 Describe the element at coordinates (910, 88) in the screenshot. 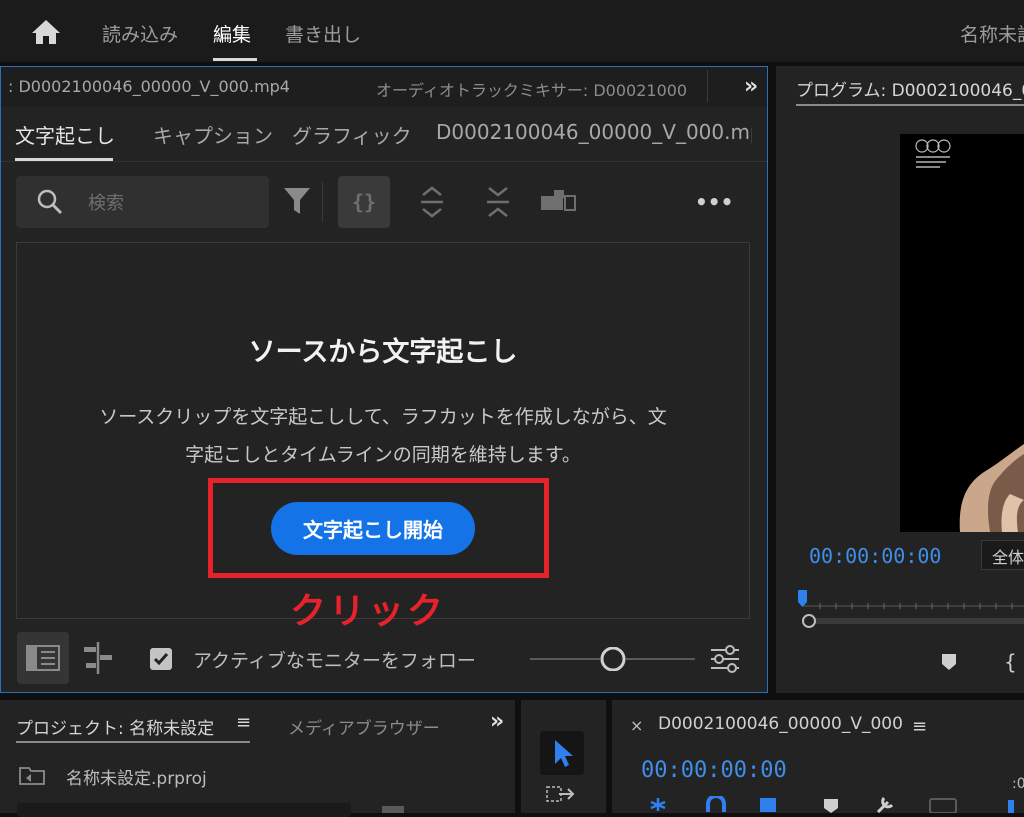

I see `program-monitor-title: プログラム: D0002100046_0` at that location.